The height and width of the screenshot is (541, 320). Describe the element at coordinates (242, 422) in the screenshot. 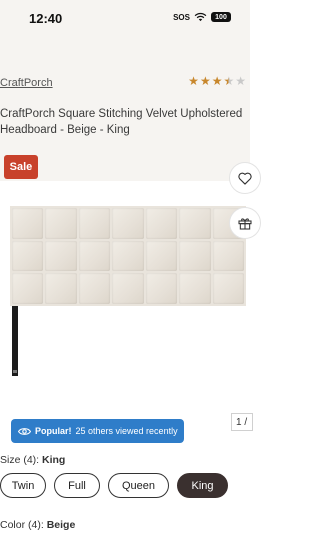

I see `image-page-counter: 1 /` at that location.